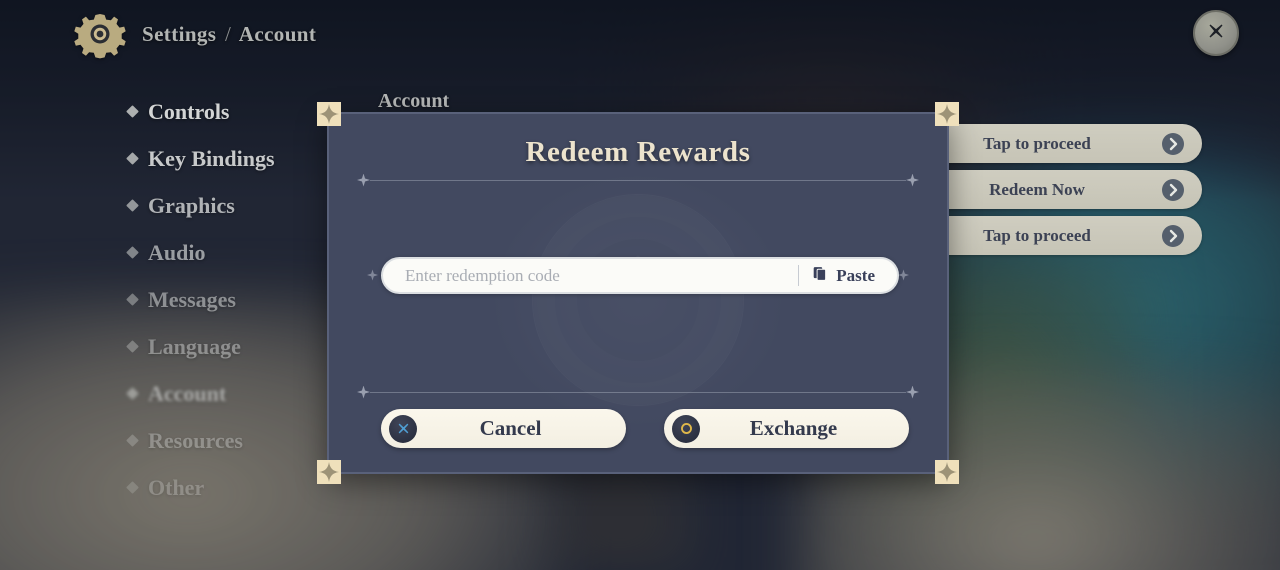 Image resolution: width=1280 pixels, height=570 pixels. Describe the element at coordinates (176, 487) in the screenshot. I see `sidebar-item-label: Other` at that location.